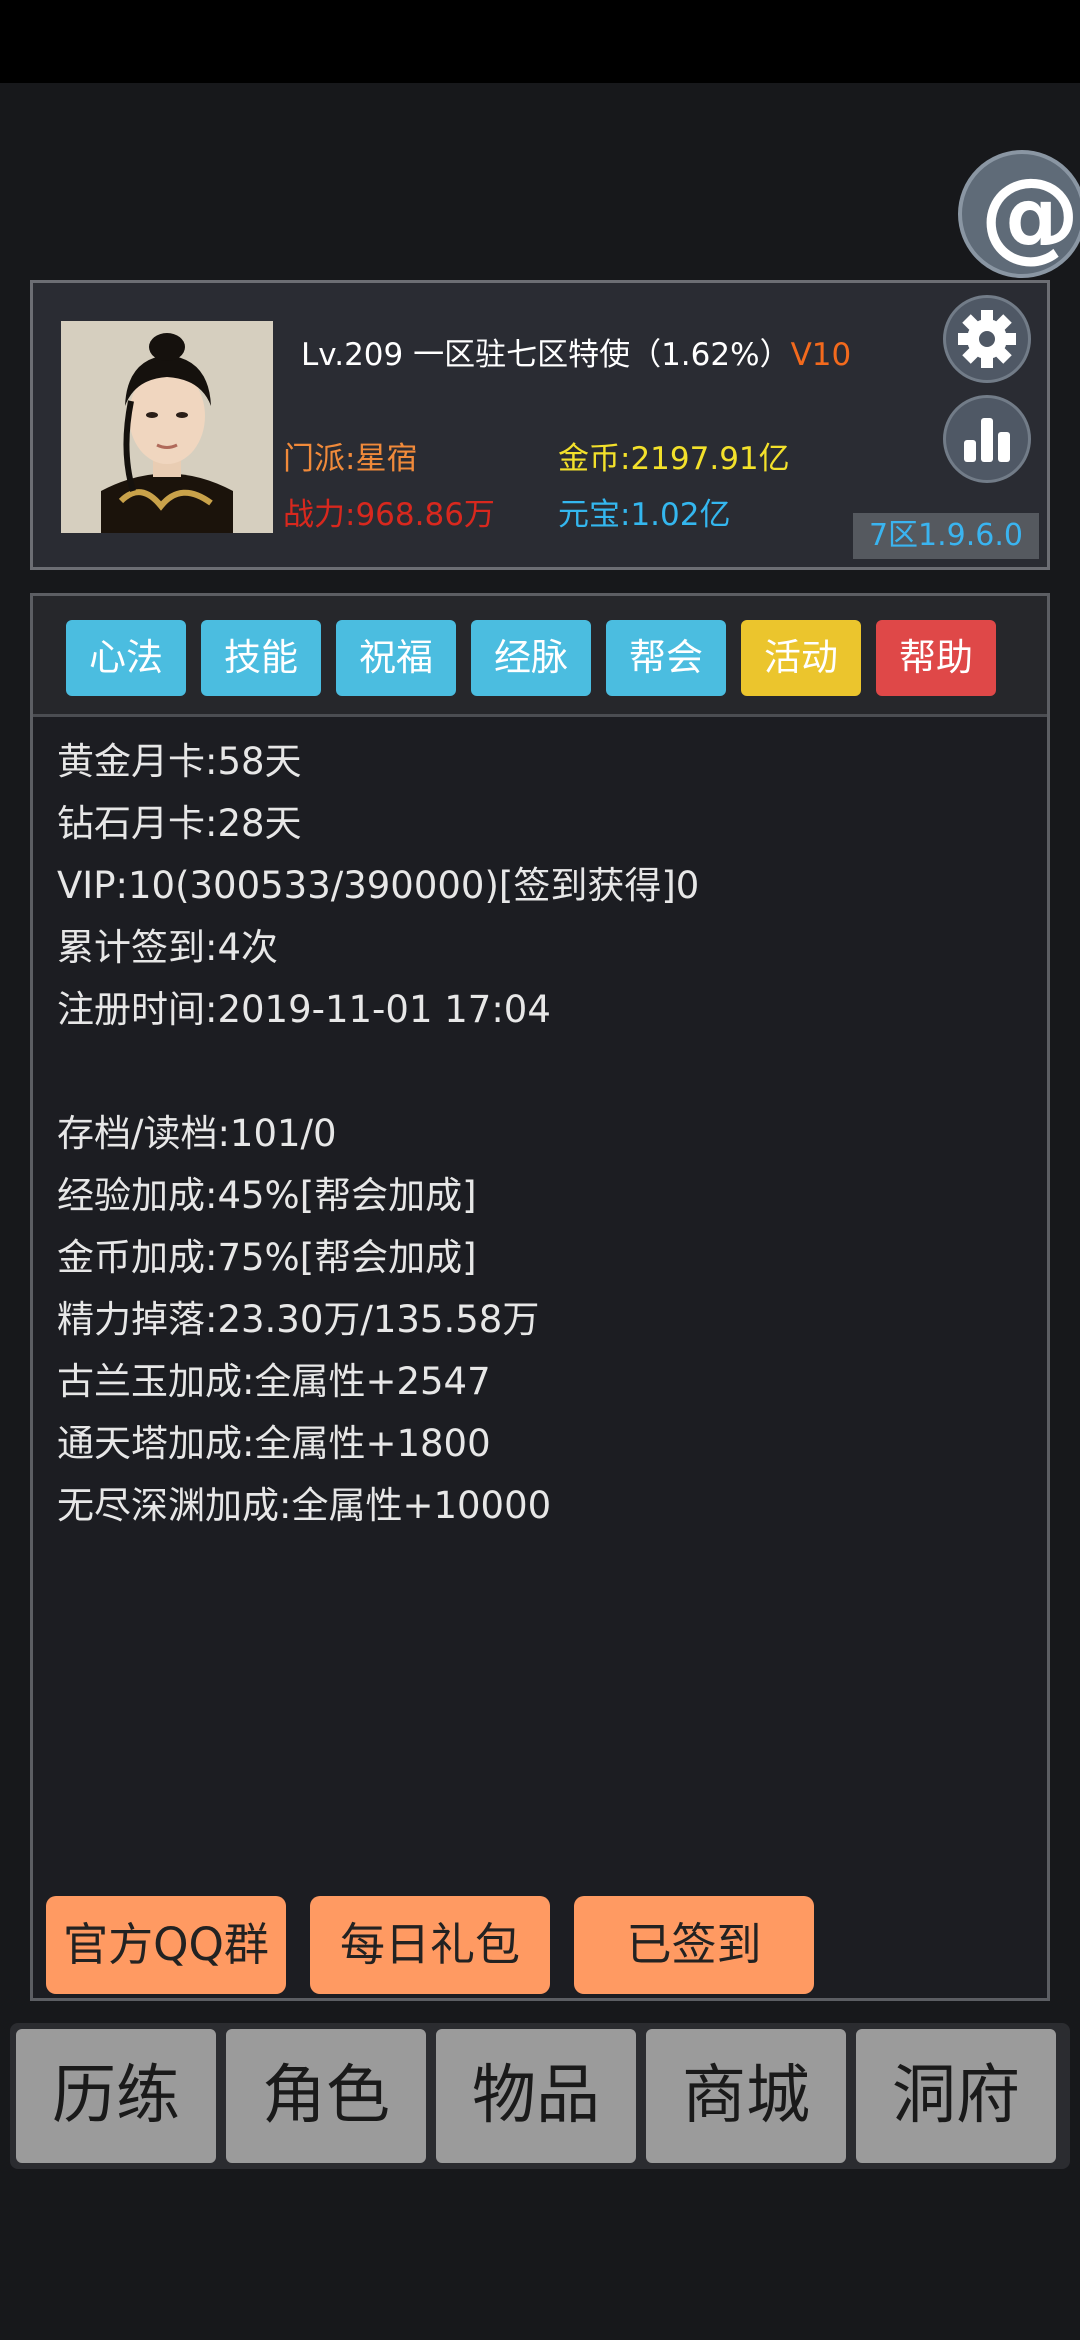  I want to click on total-sign-in: 累计签到:4次, so click(168, 947).